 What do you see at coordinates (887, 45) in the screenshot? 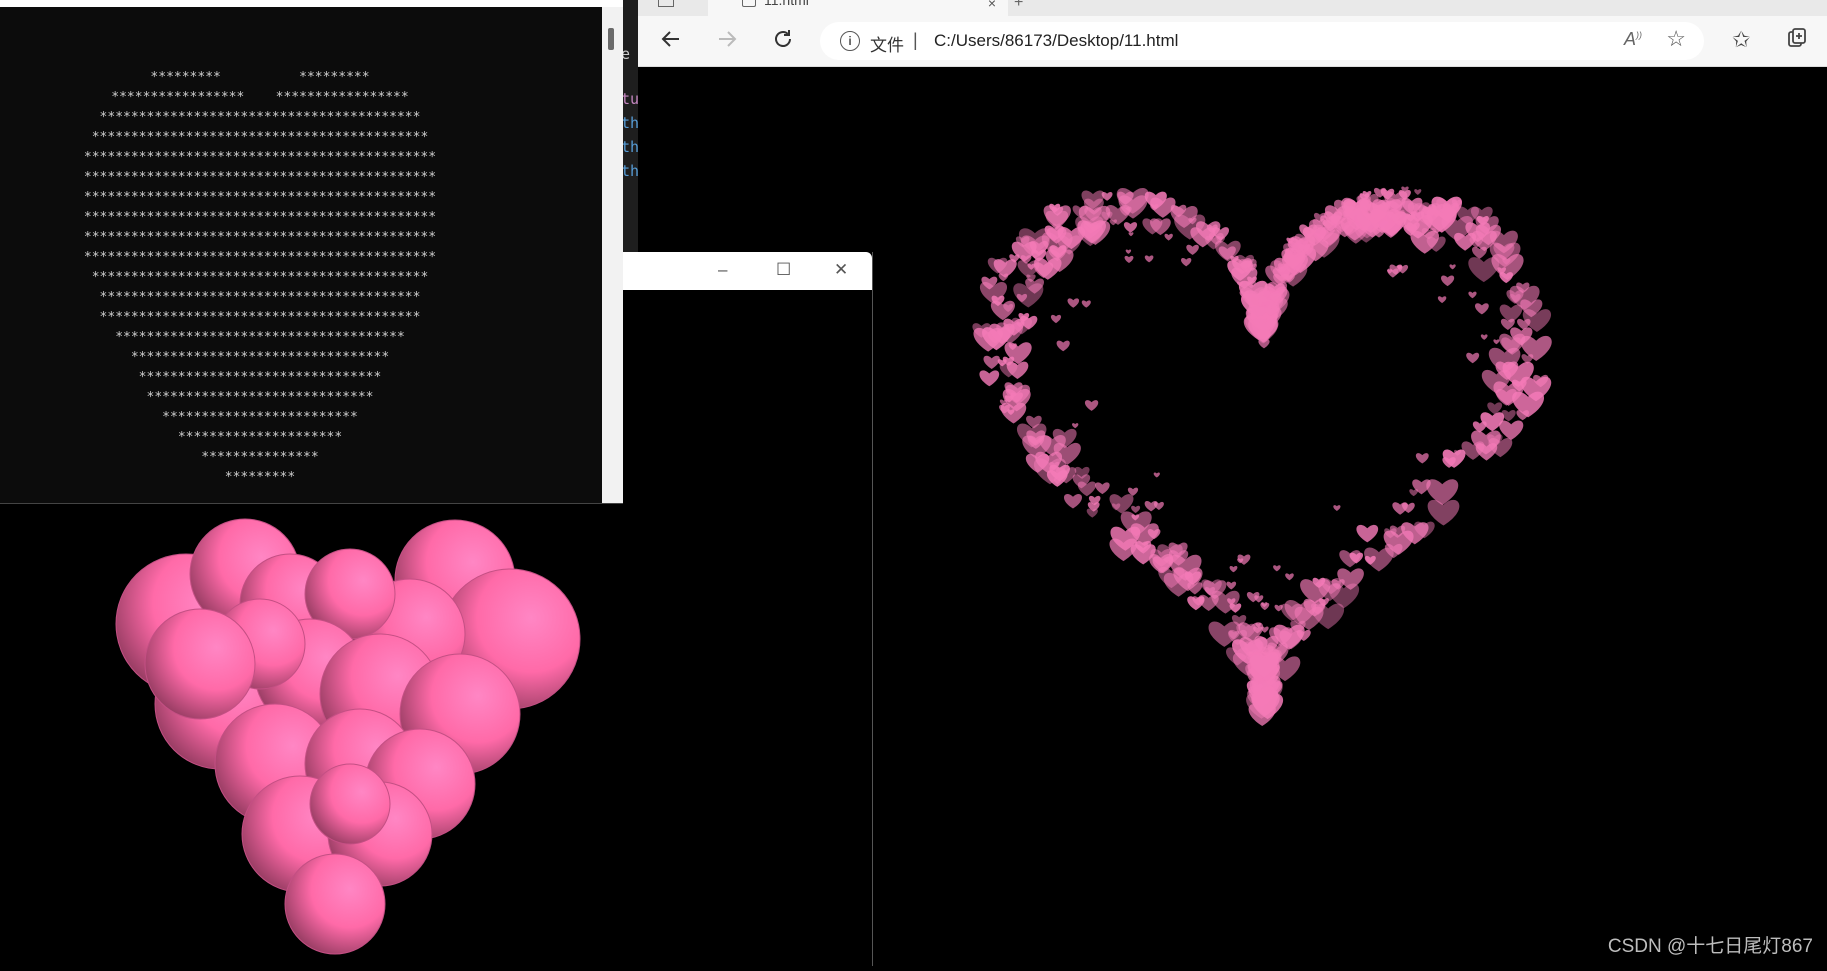
I see `address-file-label: 文件` at bounding box center [887, 45].